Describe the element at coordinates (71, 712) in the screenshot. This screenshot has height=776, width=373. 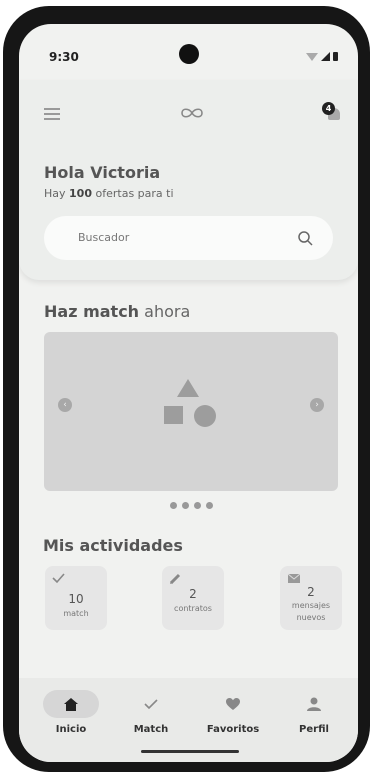
I see `nav-item-inicio: Inicio` at that location.